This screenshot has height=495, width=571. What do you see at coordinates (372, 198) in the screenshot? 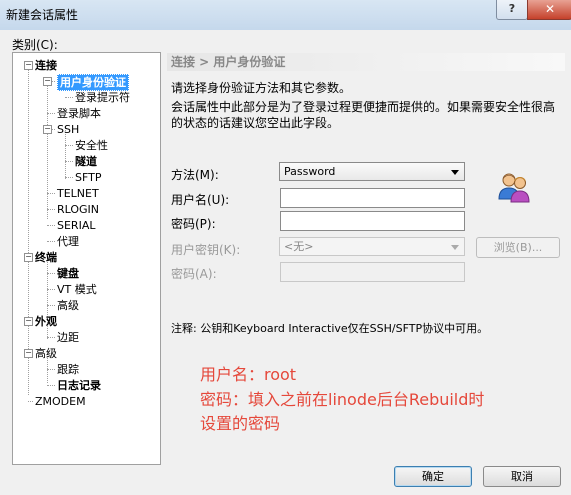
I see `username-input` at bounding box center [372, 198].